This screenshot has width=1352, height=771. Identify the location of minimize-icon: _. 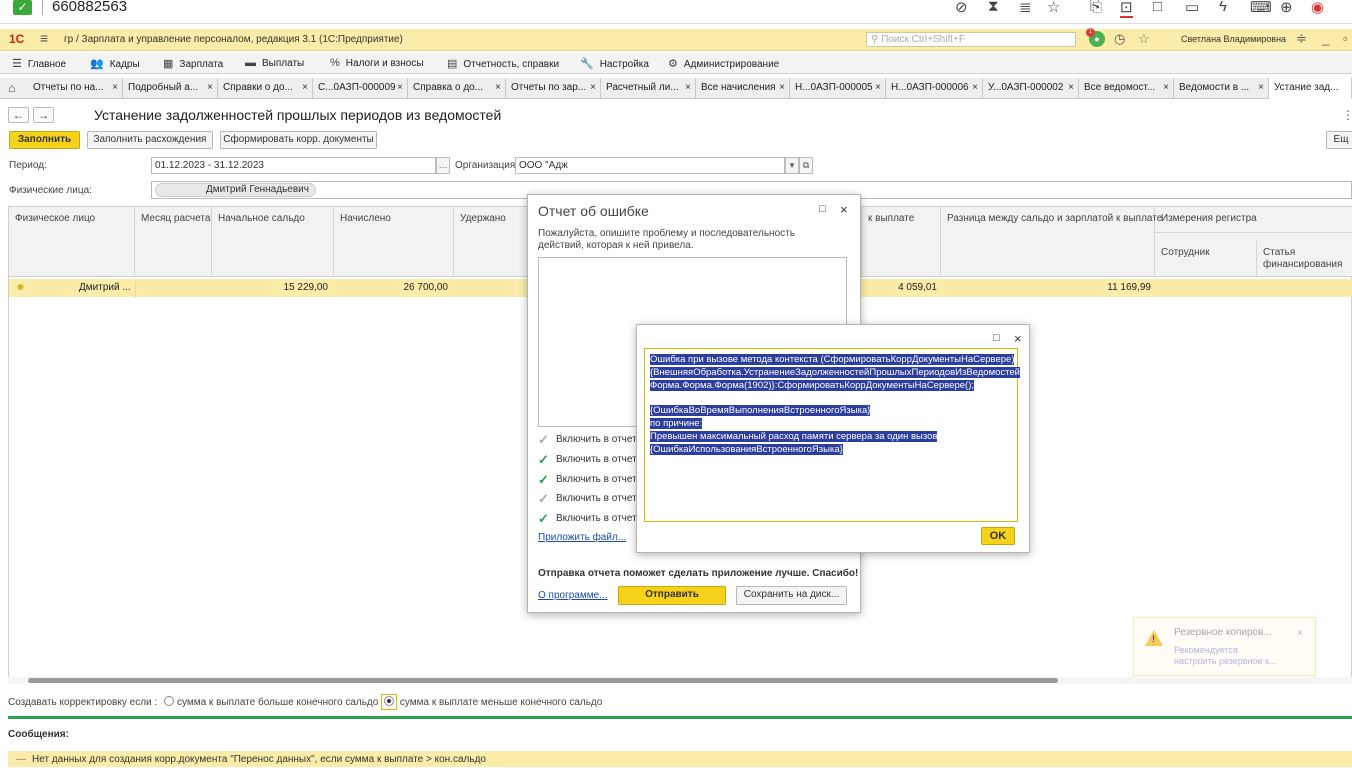
(1325, 38).